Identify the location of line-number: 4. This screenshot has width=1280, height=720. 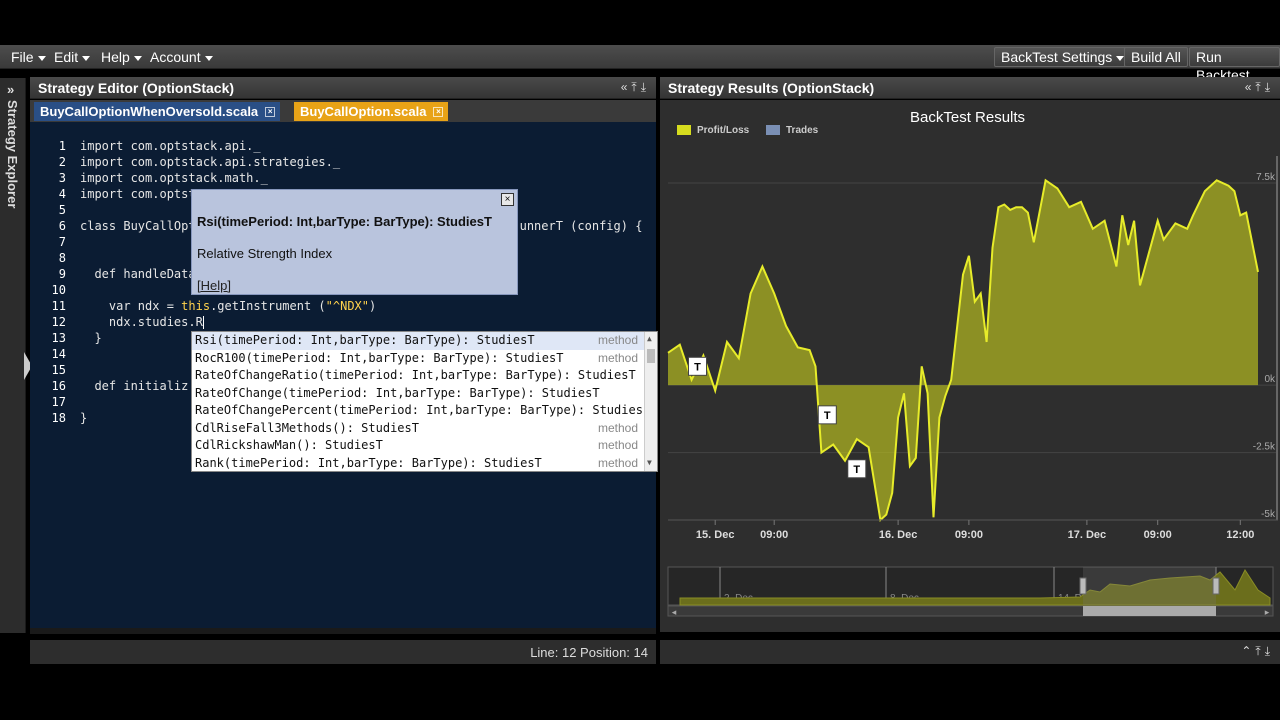
(62, 194).